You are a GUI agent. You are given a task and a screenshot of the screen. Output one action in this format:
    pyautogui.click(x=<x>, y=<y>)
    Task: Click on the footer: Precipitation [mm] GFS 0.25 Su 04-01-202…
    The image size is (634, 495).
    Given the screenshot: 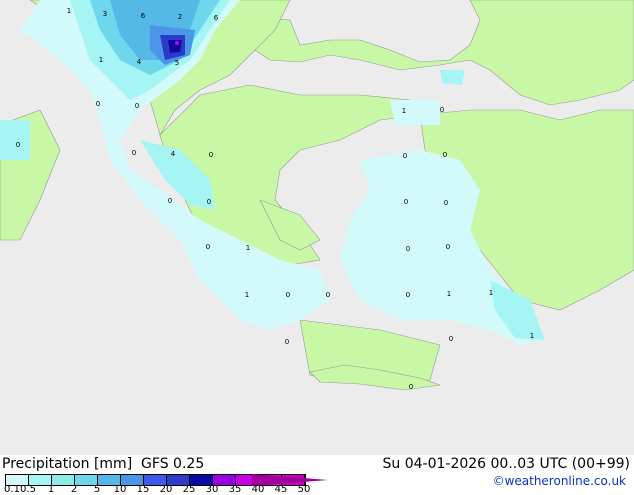 What is the action you would take?
    pyautogui.click(x=317, y=475)
    